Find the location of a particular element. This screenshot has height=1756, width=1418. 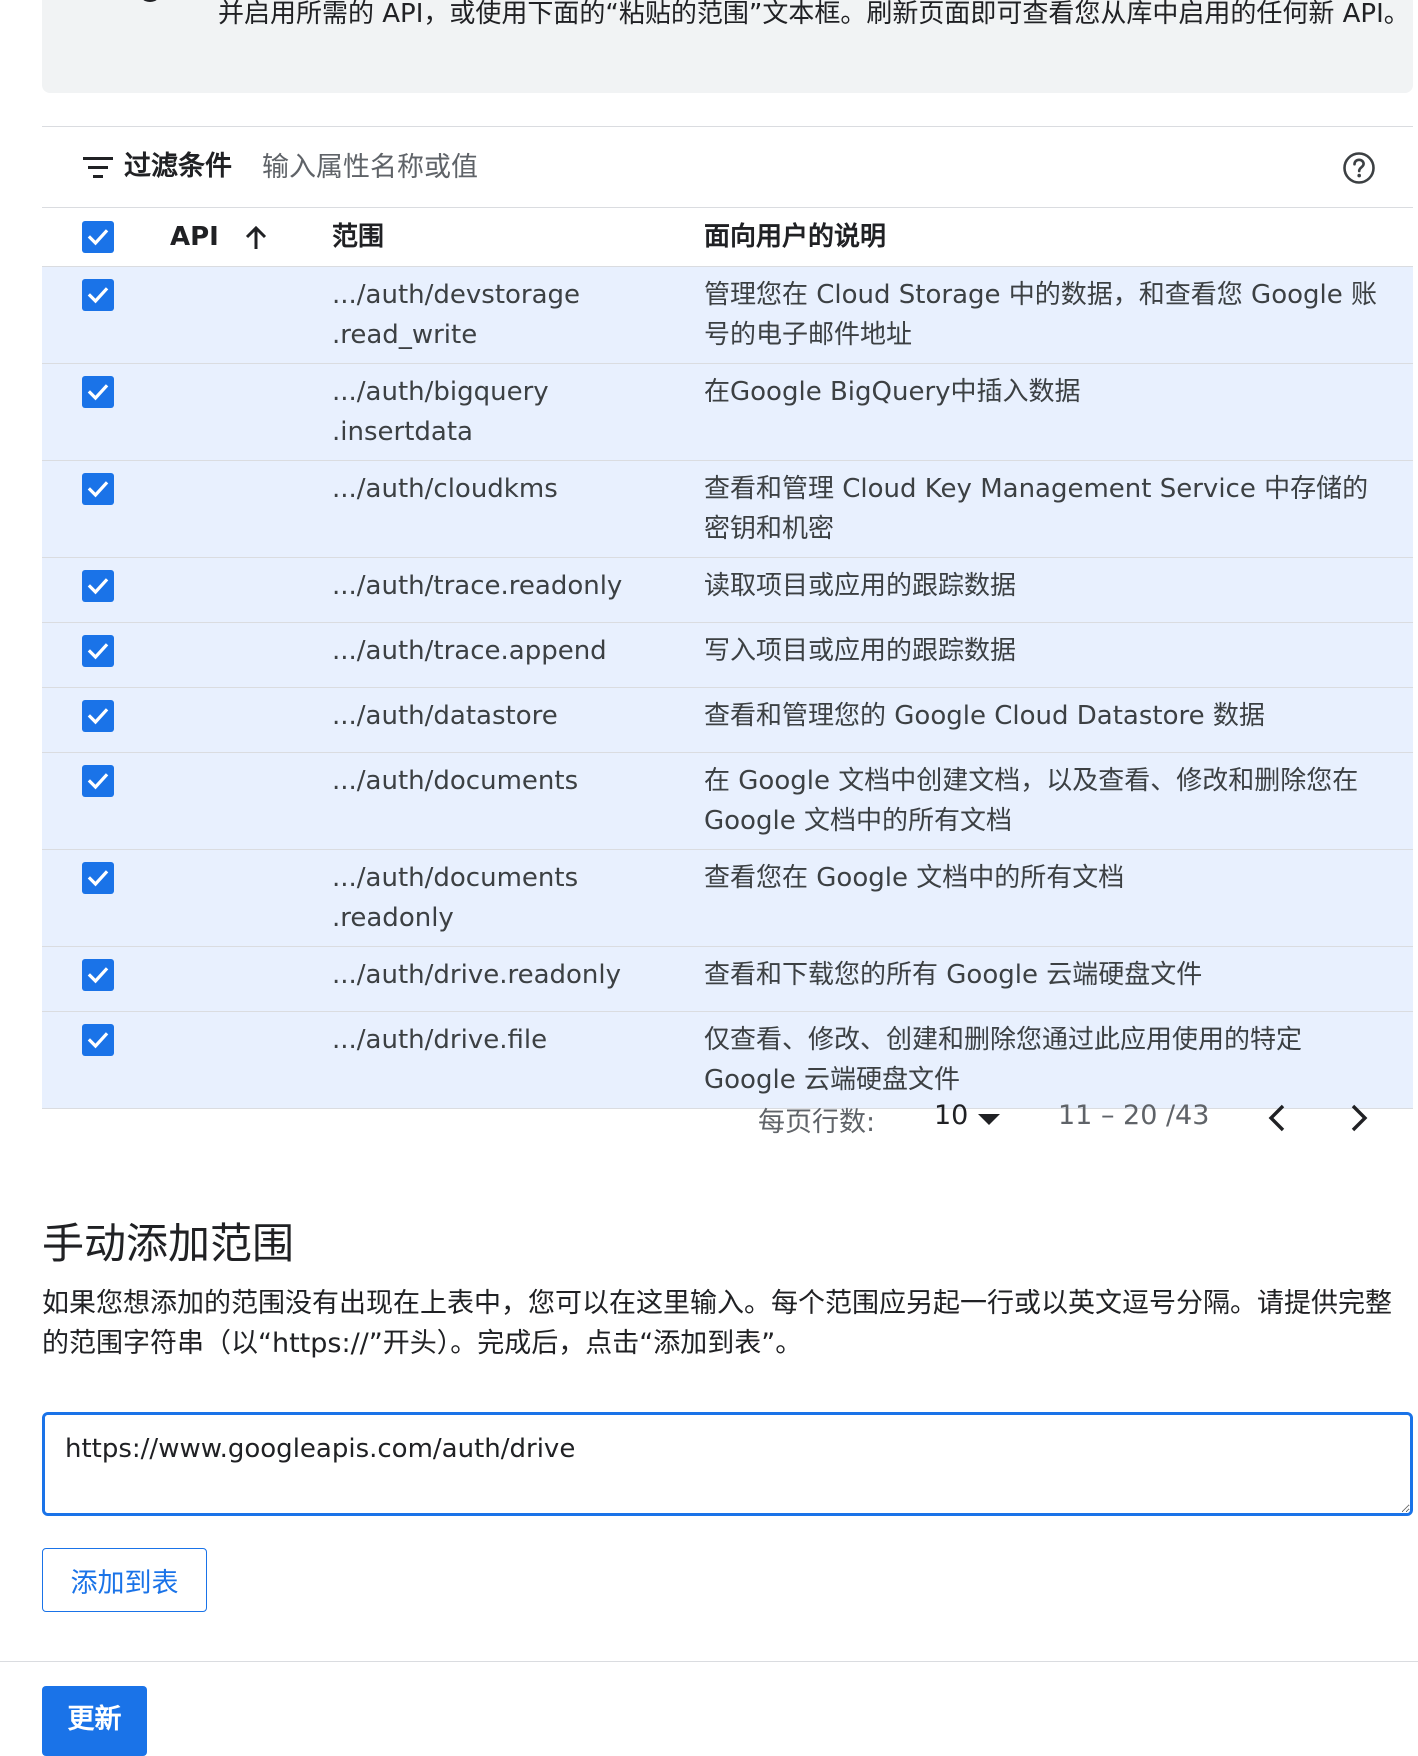

info-icon is located at coordinates (150, 1).